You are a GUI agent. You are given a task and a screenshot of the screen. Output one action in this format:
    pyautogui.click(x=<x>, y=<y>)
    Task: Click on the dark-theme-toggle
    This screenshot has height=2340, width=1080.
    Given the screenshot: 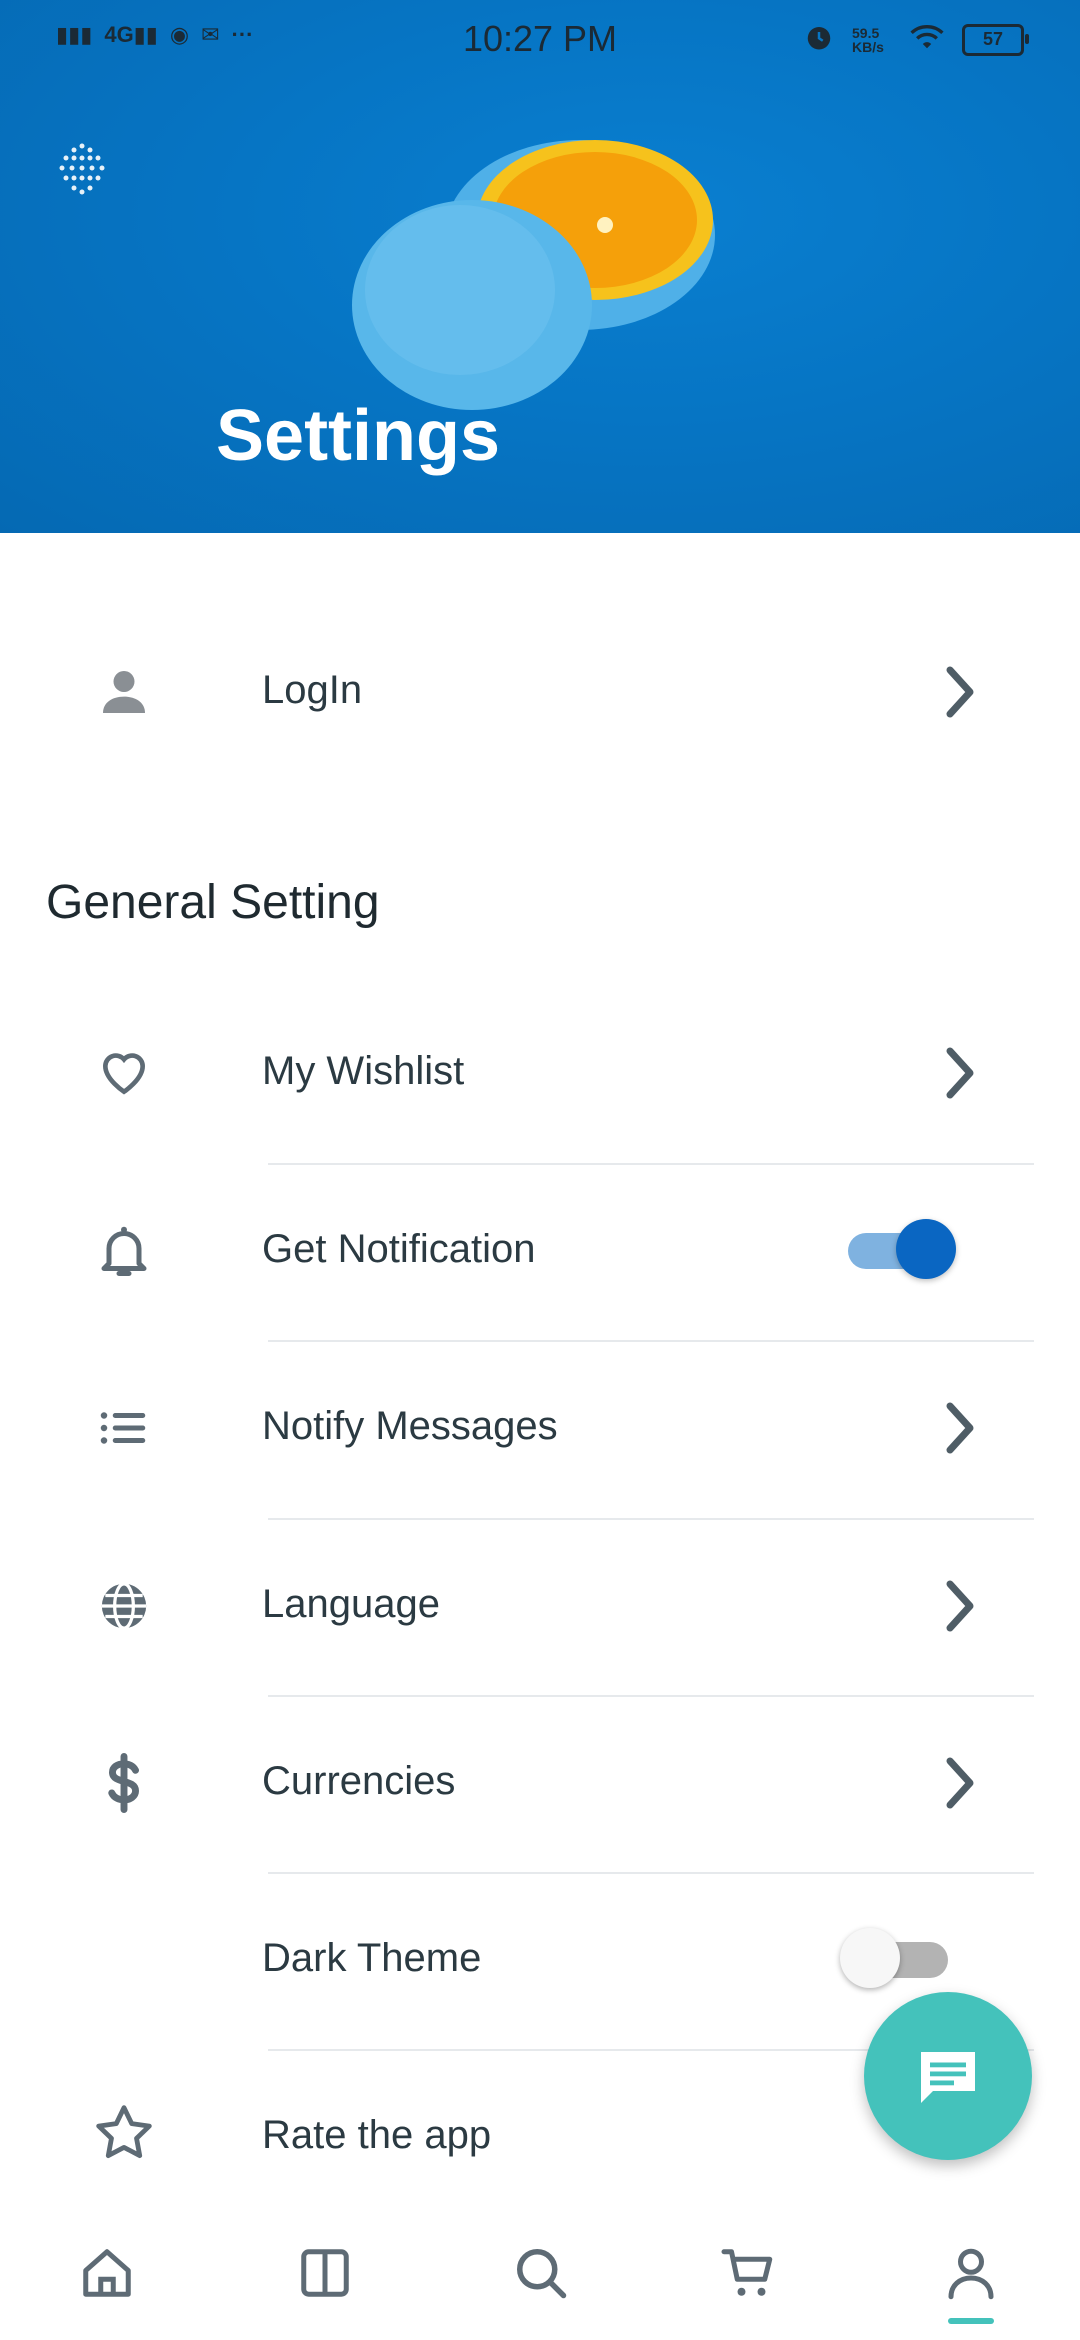 What is the action you would take?
    pyautogui.click(x=895, y=1958)
    